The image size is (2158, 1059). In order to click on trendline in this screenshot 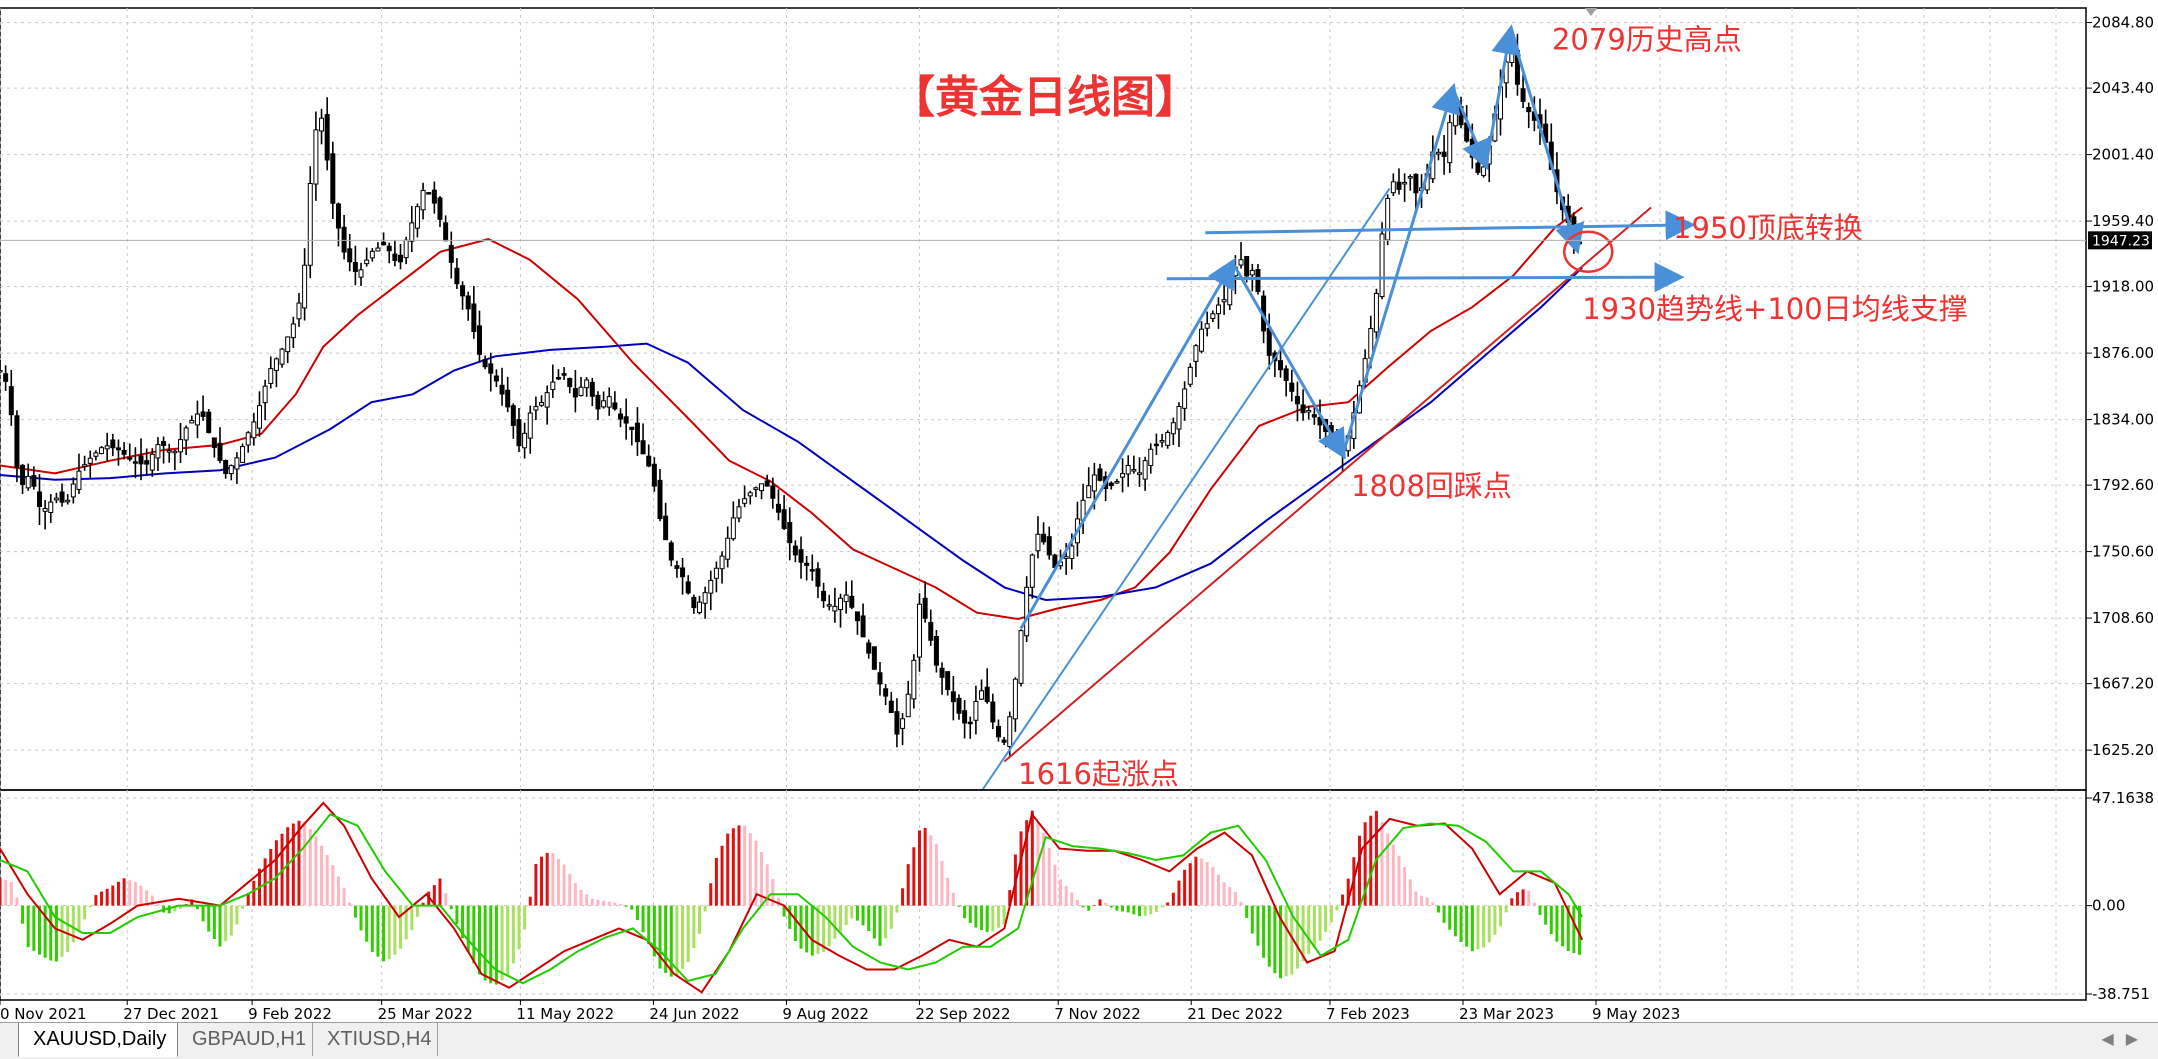, I will do `click(1425, 277)`.